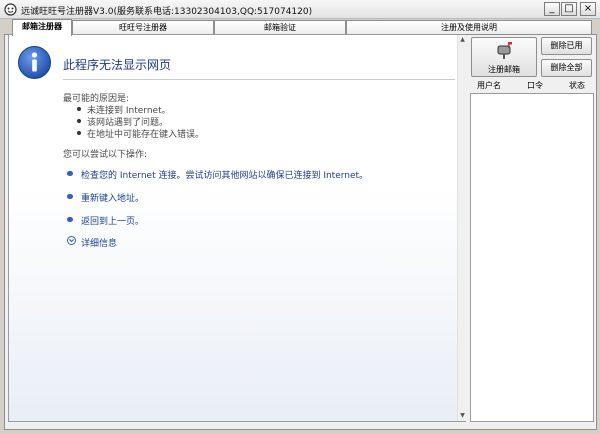  Describe the element at coordinates (280, 27) in the screenshot. I see `tab-email-verify: 邮箱验证` at that location.